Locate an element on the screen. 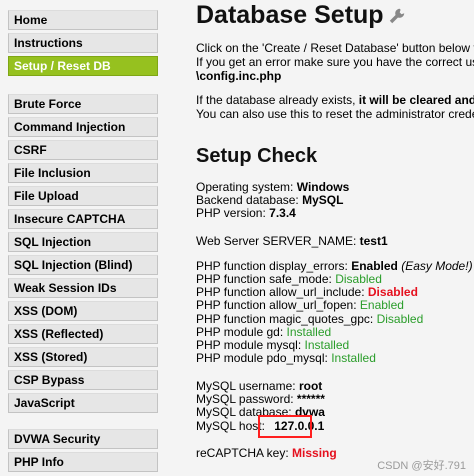  host-highlight-box is located at coordinates (285, 426).